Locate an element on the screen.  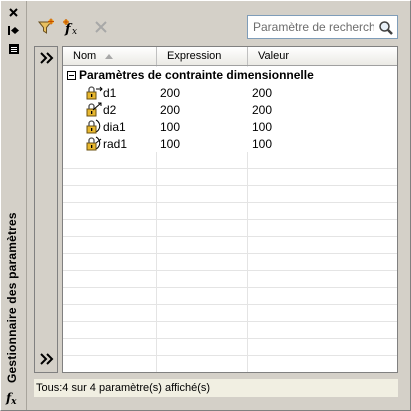
toolbar: f x is located at coordinates (219, 28).